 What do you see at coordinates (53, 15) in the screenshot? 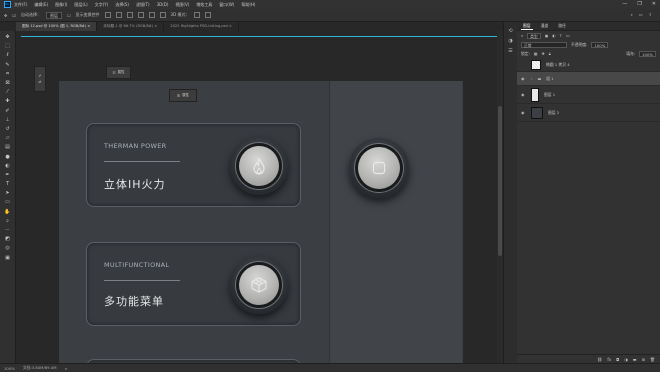
I see `target-select: 图层` at bounding box center [53, 15].